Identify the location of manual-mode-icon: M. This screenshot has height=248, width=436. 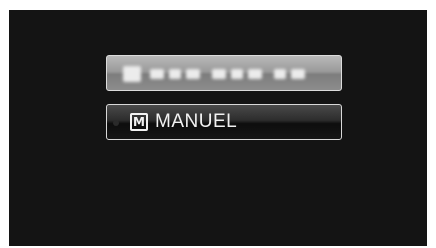
(139, 122).